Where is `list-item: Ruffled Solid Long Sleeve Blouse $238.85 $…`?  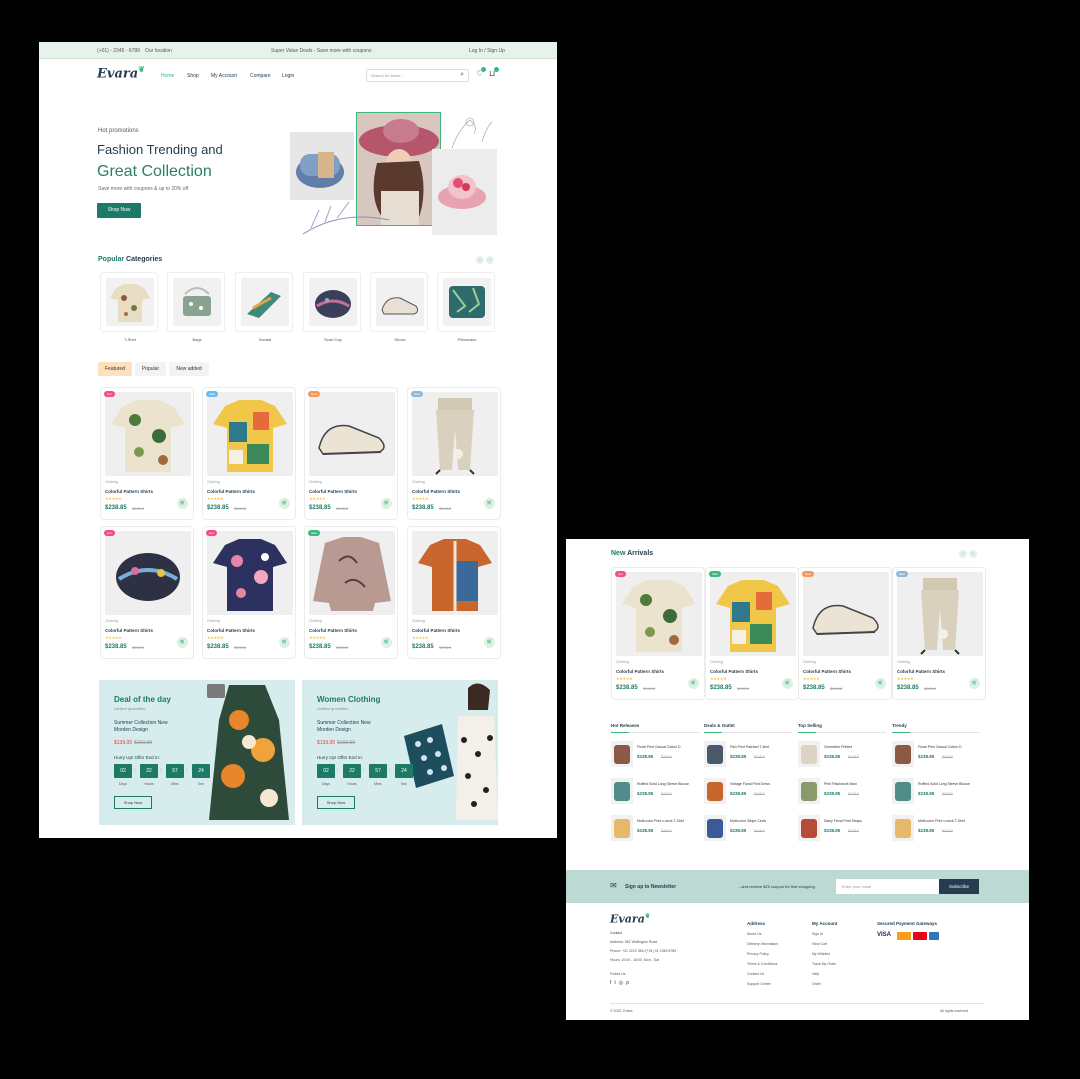
list-item: Ruffled Solid Long Sleeve Blouse $238.85 $… is located at coordinates (938, 792).